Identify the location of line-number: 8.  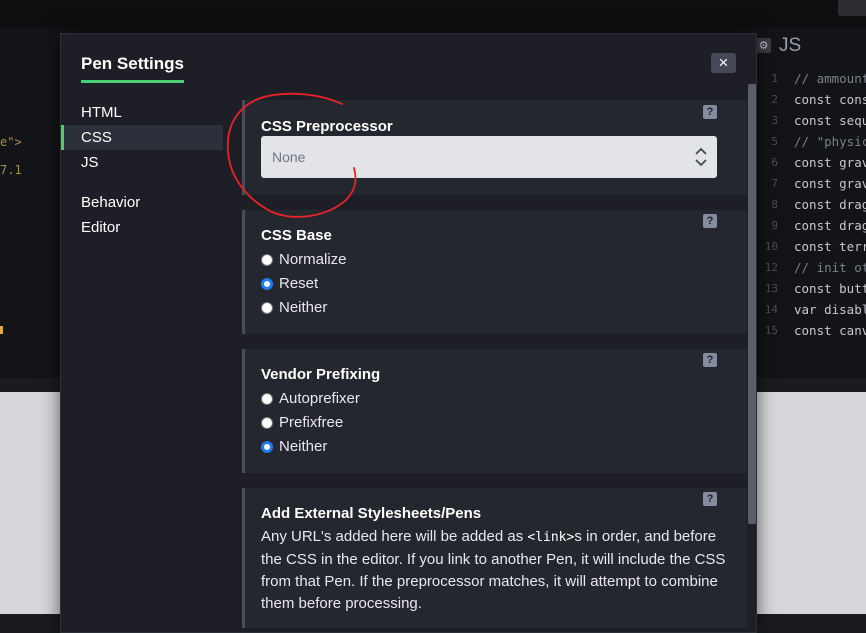
(774, 204).